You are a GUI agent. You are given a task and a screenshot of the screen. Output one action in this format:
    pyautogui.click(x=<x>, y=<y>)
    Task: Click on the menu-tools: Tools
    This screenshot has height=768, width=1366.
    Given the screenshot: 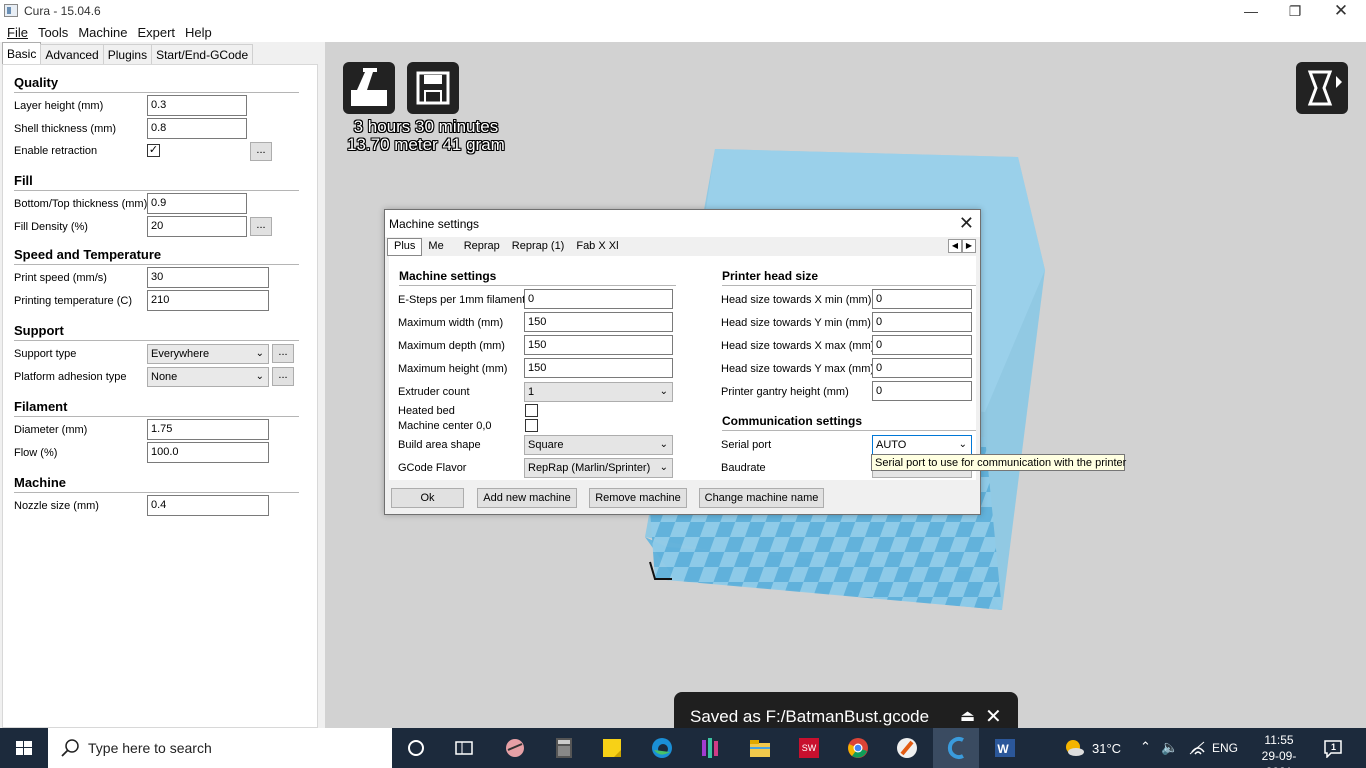 What is the action you would take?
    pyautogui.click(x=53, y=32)
    